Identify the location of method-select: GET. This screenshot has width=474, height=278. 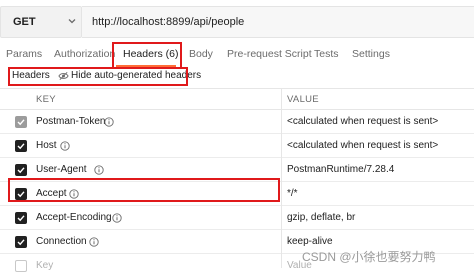
(41, 22).